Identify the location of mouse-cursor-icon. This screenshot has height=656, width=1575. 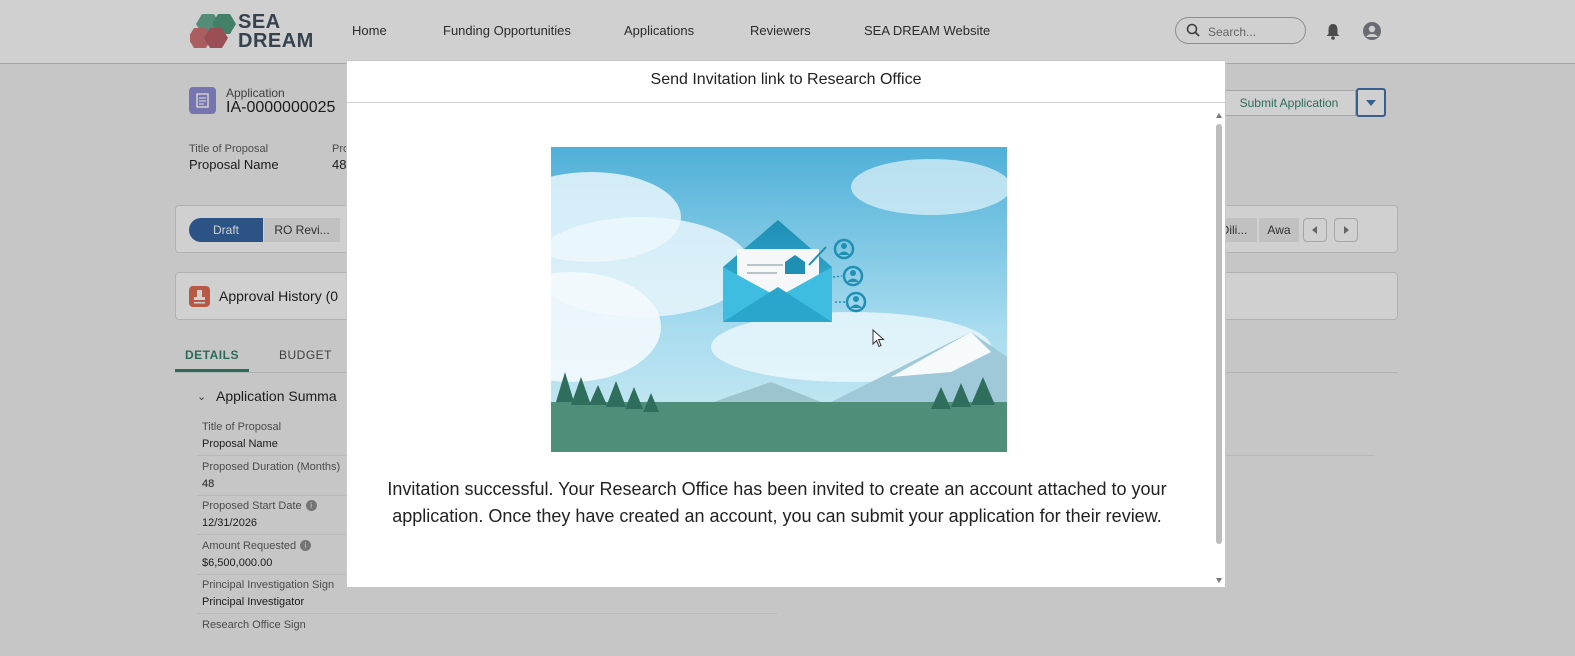
(878, 338).